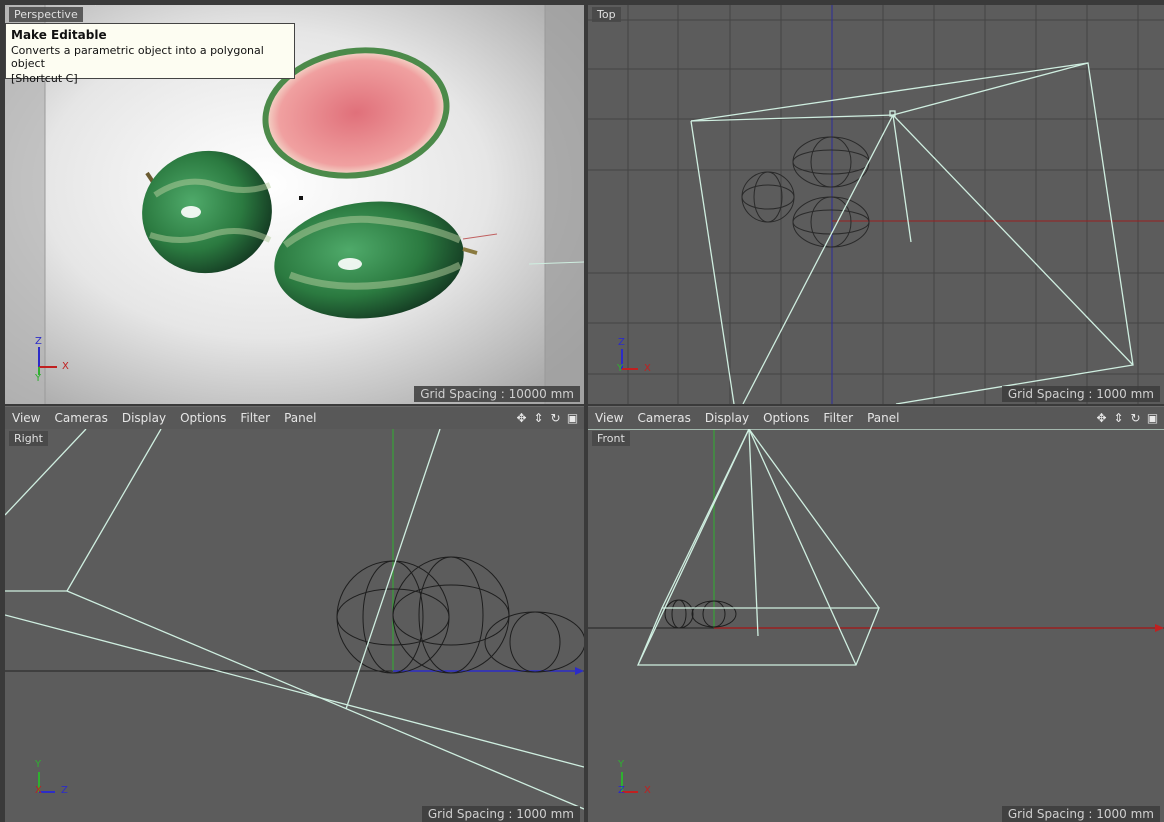 Image resolution: width=1164 pixels, height=822 pixels. Describe the element at coordinates (621, 764) in the screenshot. I see `front-axis-y: Y` at that location.